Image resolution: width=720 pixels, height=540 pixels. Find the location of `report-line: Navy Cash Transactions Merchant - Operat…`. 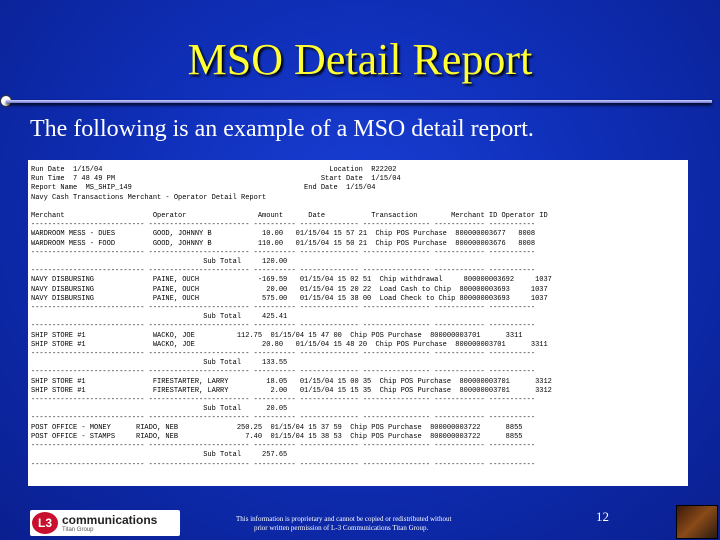

report-line: Navy Cash Transactions Merchant - Operat… is located at coordinates (149, 197).